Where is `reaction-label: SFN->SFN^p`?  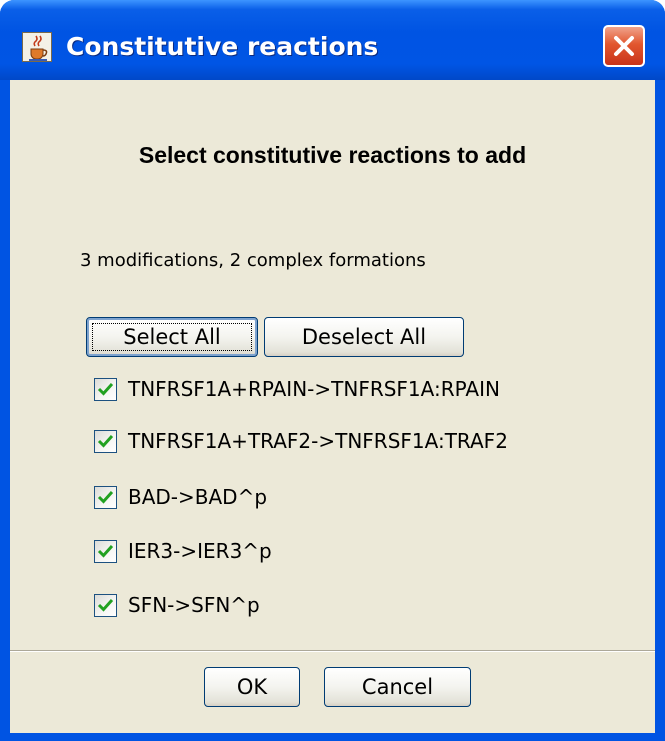
reaction-label: SFN->SFN^p is located at coordinates (194, 605).